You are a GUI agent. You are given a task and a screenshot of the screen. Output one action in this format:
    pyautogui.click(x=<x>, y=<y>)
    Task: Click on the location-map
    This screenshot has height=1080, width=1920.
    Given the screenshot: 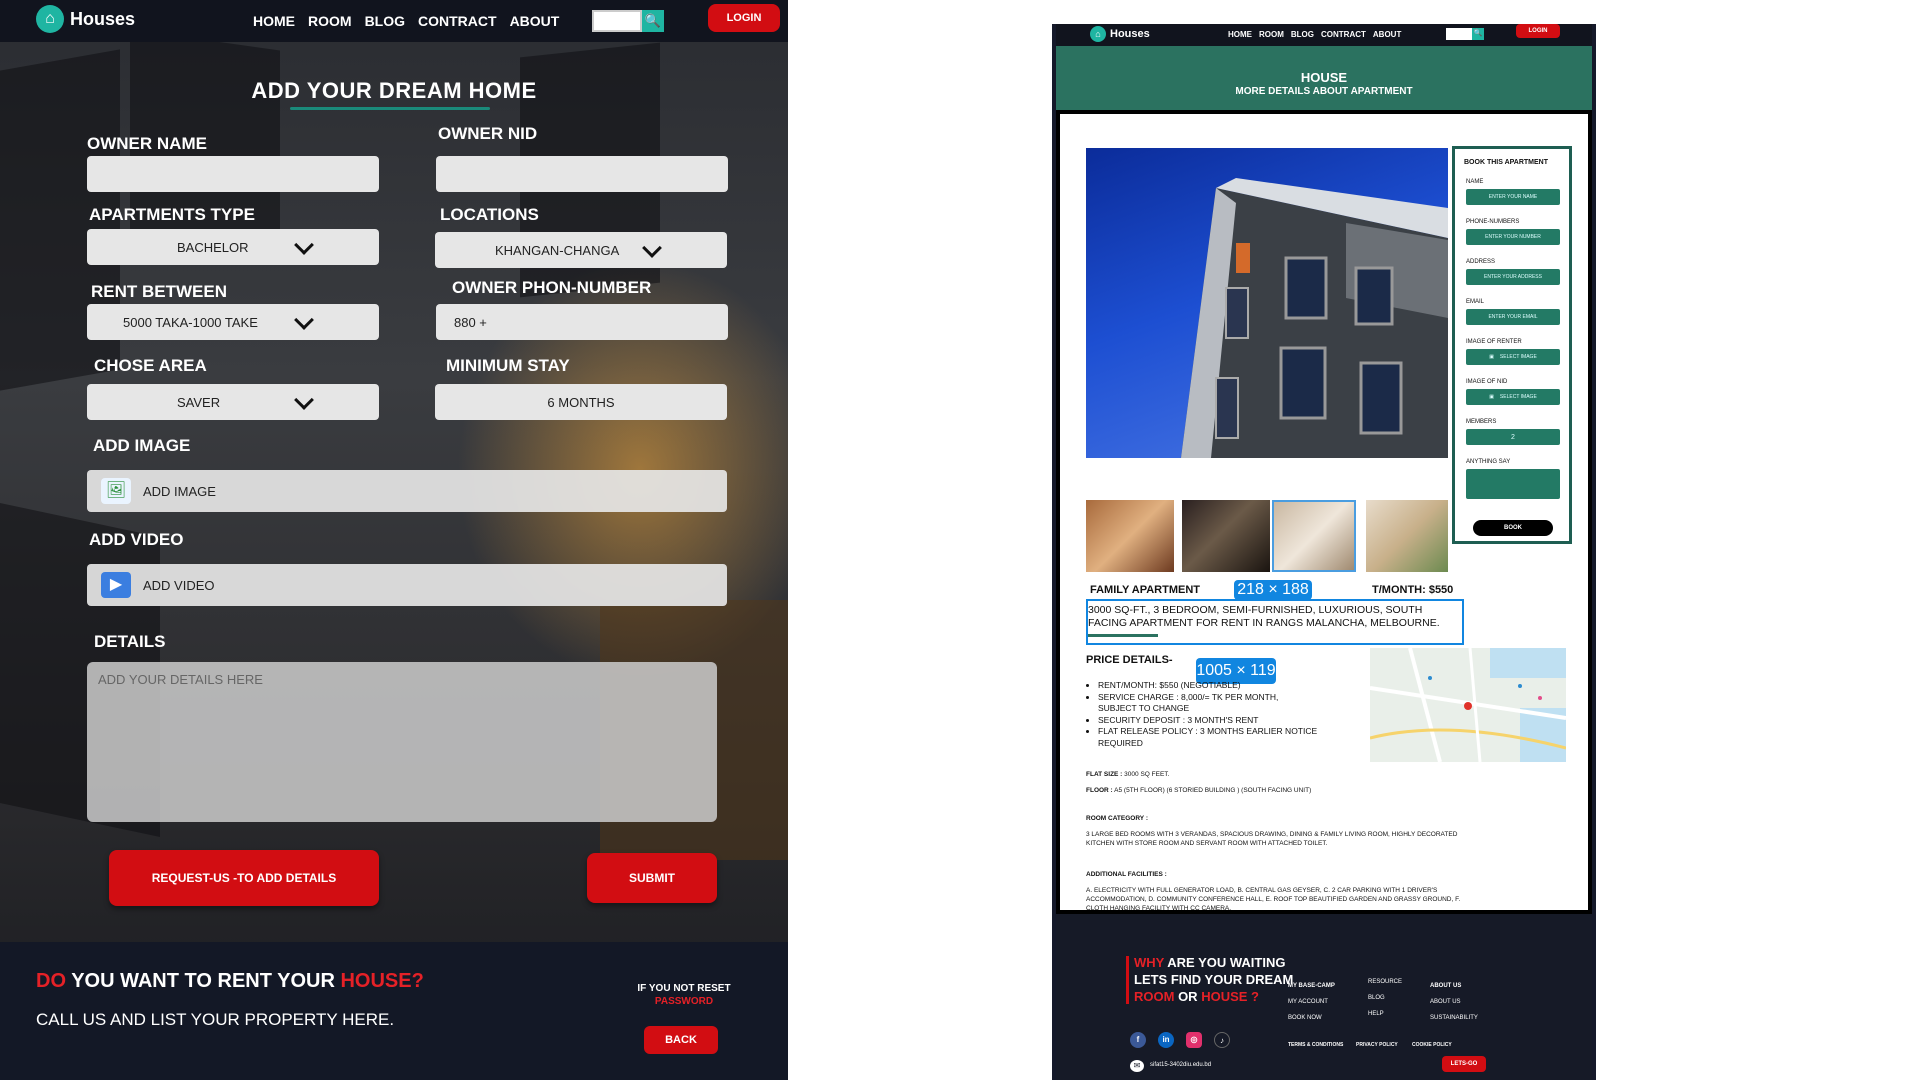 What is the action you would take?
    pyautogui.click(x=1468, y=705)
    